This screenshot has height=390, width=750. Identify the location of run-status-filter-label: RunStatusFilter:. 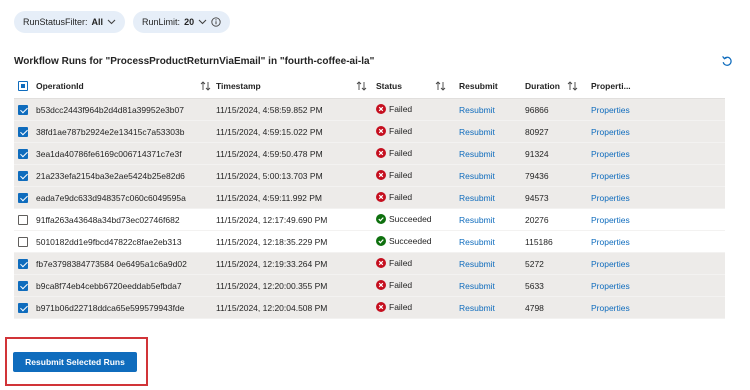
(55, 22).